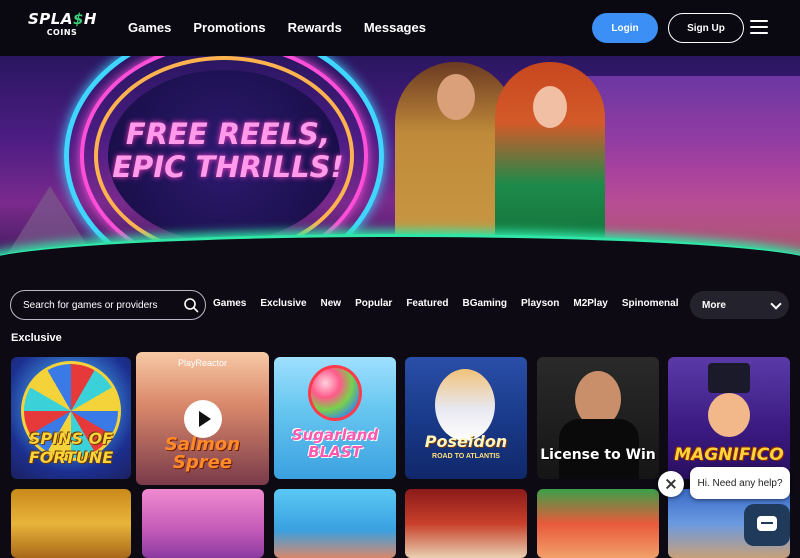 This screenshot has width=800, height=558. I want to click on section-title: Exclusive, so click(36, 338).